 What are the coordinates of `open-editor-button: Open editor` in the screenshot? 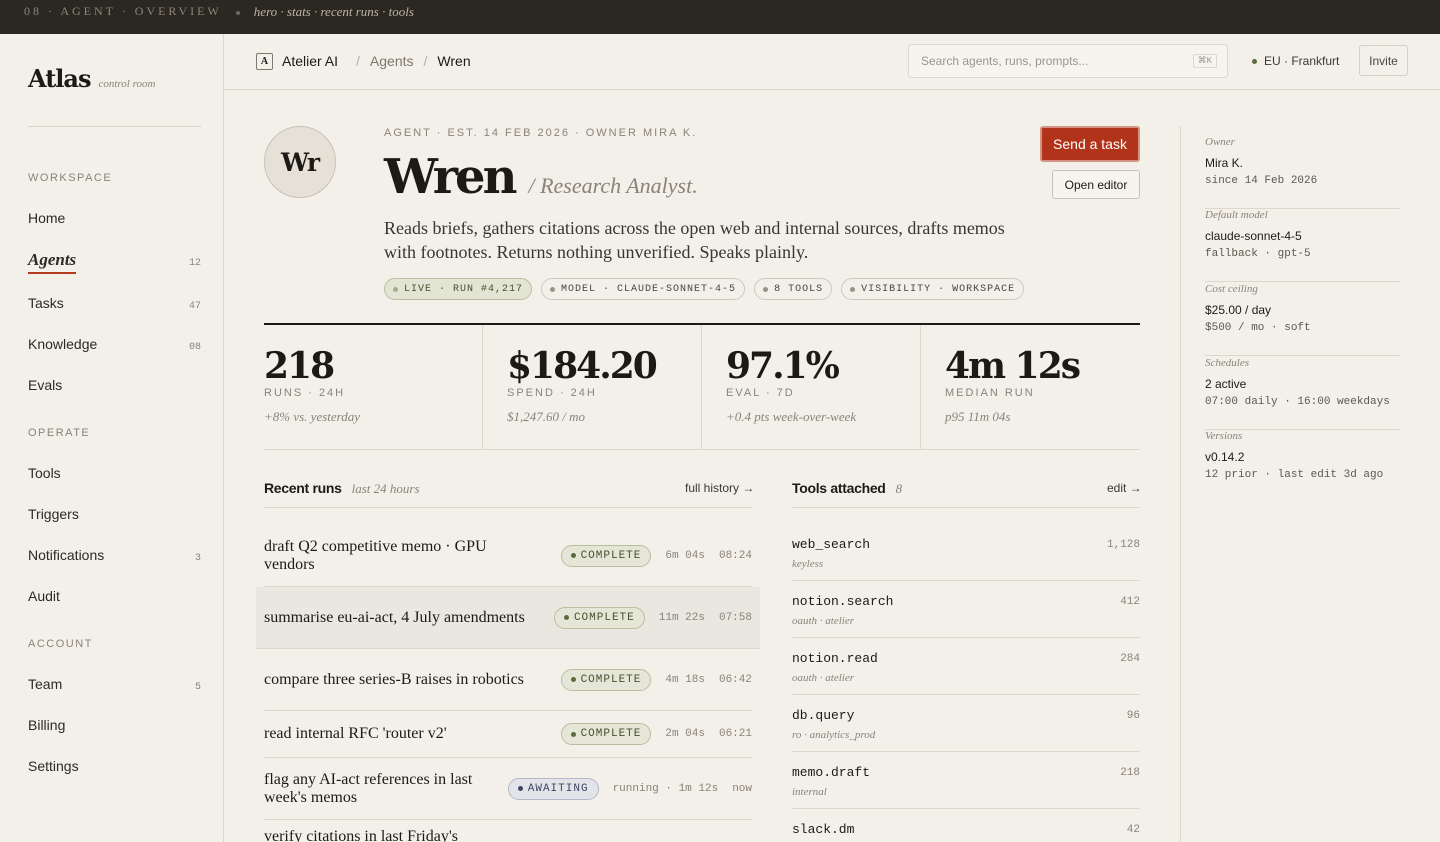 It's located at (1096, 184).